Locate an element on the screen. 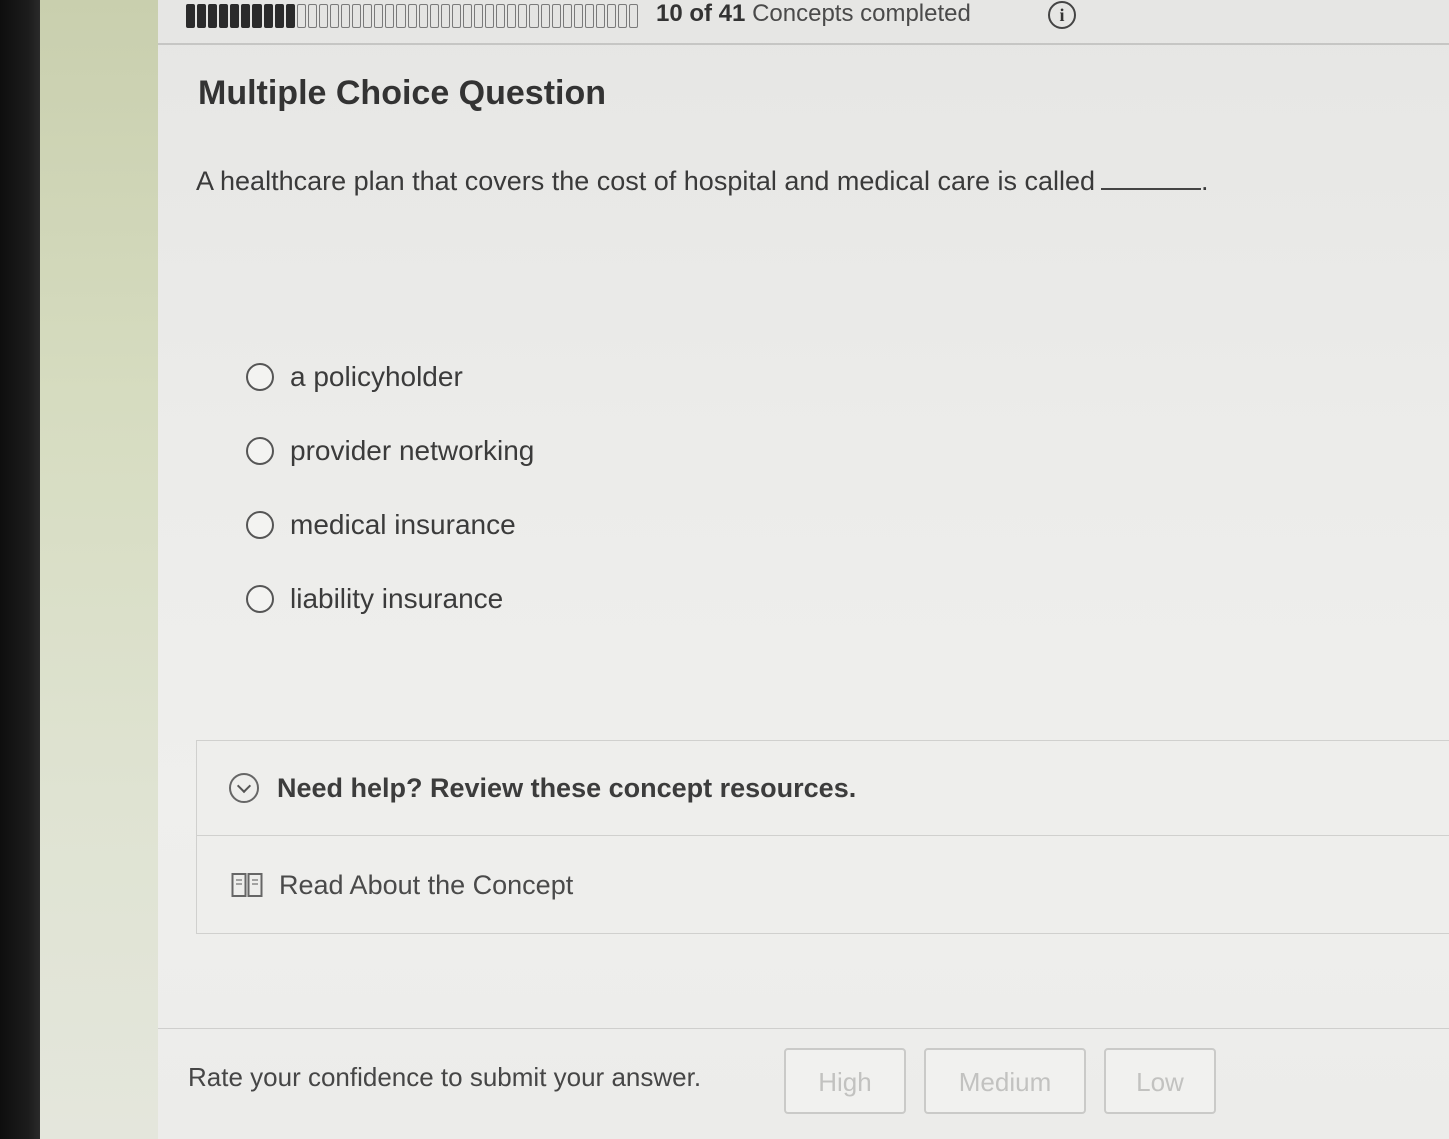 The height and width of the screenshot is (1139, 1449). read-about-concept-link: Read About the Concept is located at coordinates (823, 885).